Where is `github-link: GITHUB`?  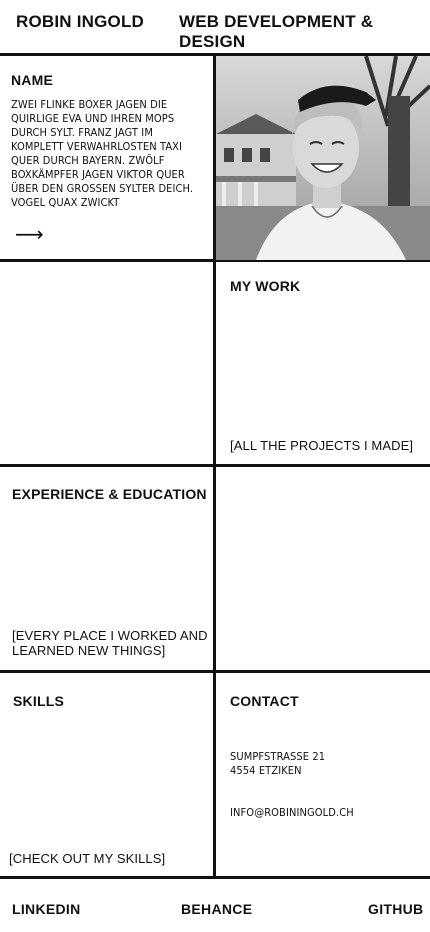 github-link: GITHUB is located at coordinates (395, 909).